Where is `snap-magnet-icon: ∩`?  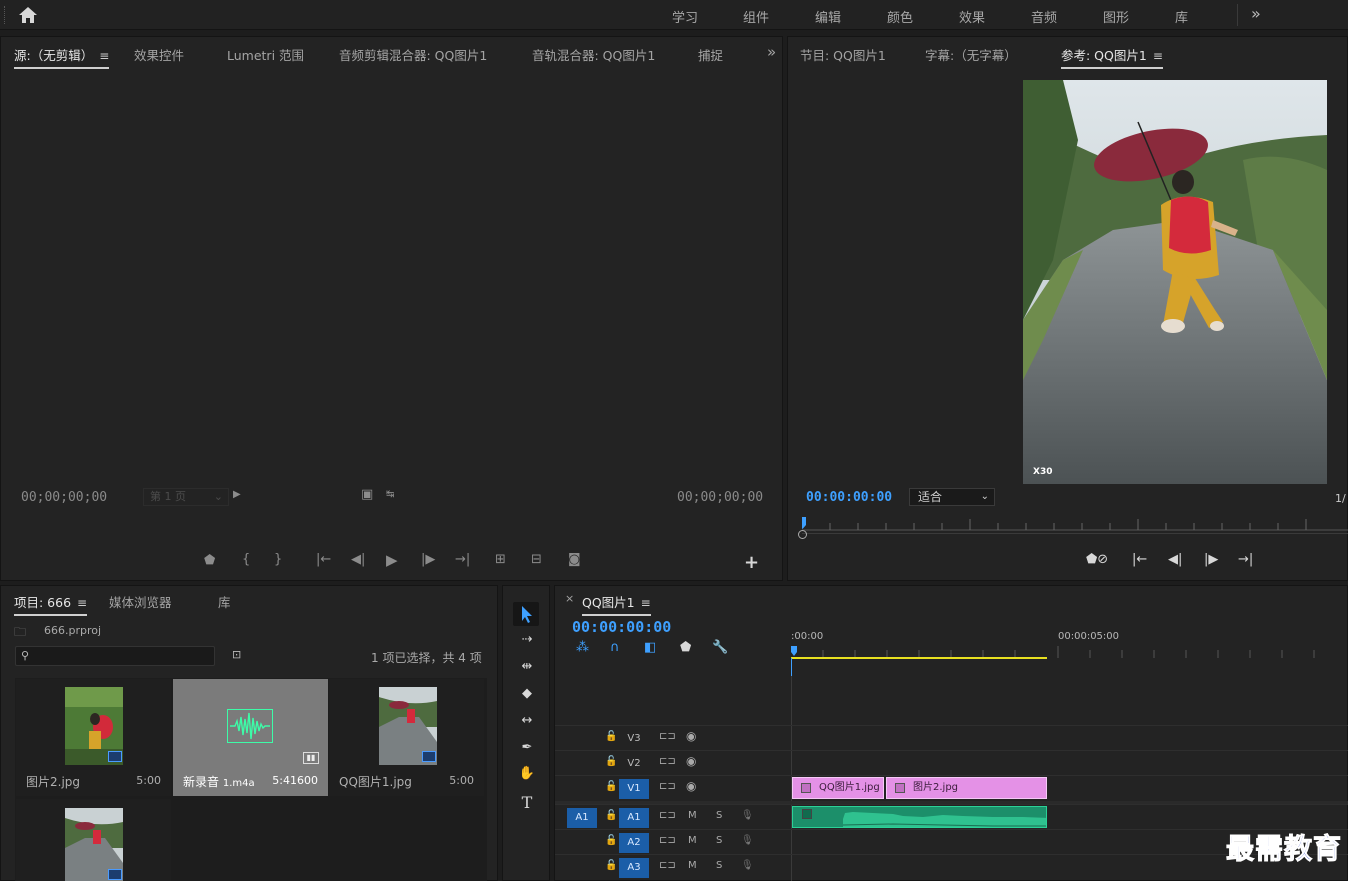 snap-magnet-icon: ∩ is located at coordinates (615, 647).